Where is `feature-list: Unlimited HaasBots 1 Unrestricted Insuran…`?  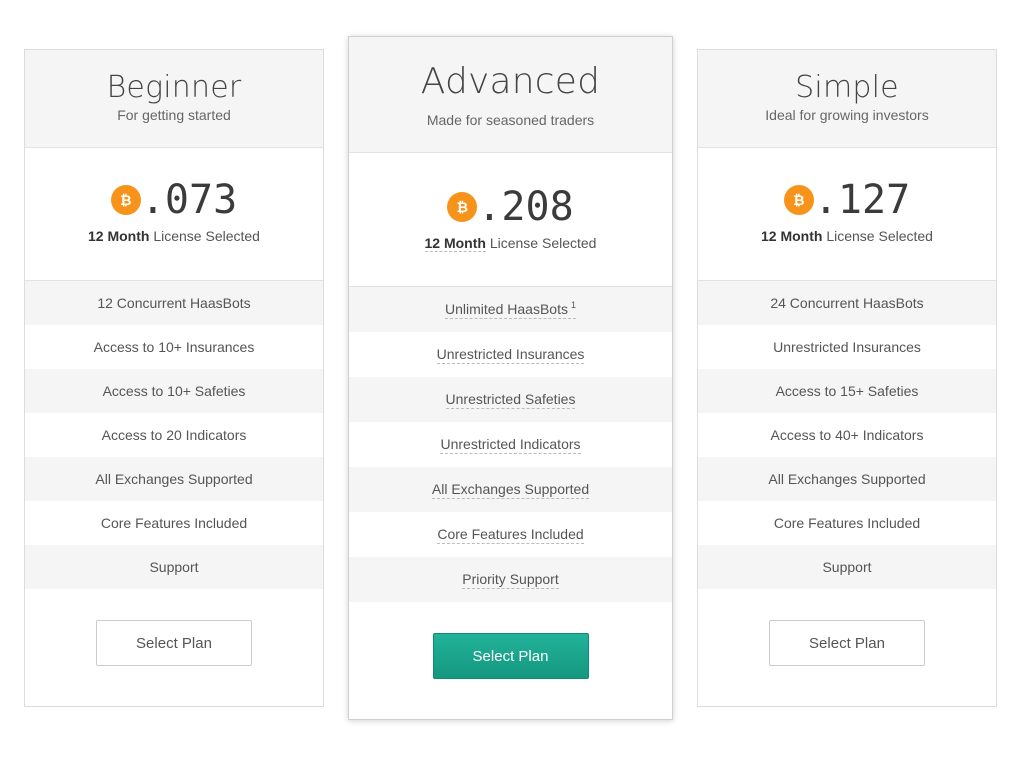 feature-list: Unlimited HaasBots 1 Unrestricted Insuran… is located at coordinates (510, 444).